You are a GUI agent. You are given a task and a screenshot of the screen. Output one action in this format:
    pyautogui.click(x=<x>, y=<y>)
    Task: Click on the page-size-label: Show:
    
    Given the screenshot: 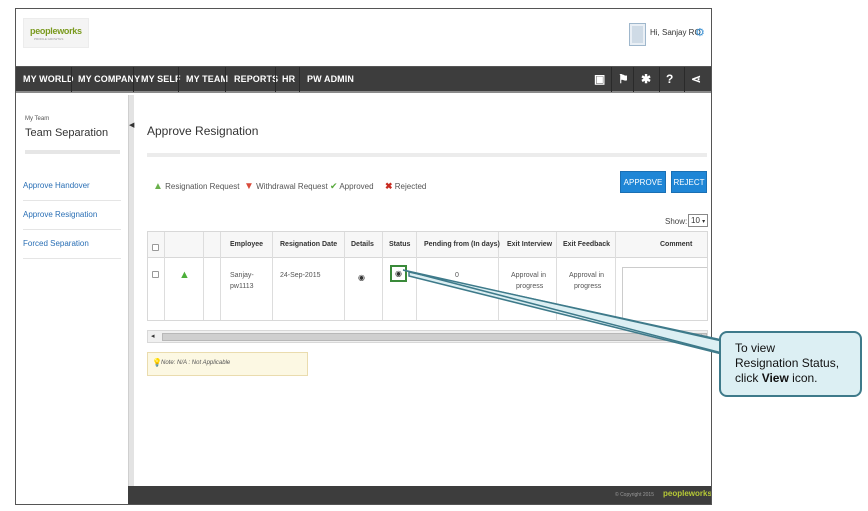 What is the action you would take?
    pyautogui.click(x=676, y=221)
    